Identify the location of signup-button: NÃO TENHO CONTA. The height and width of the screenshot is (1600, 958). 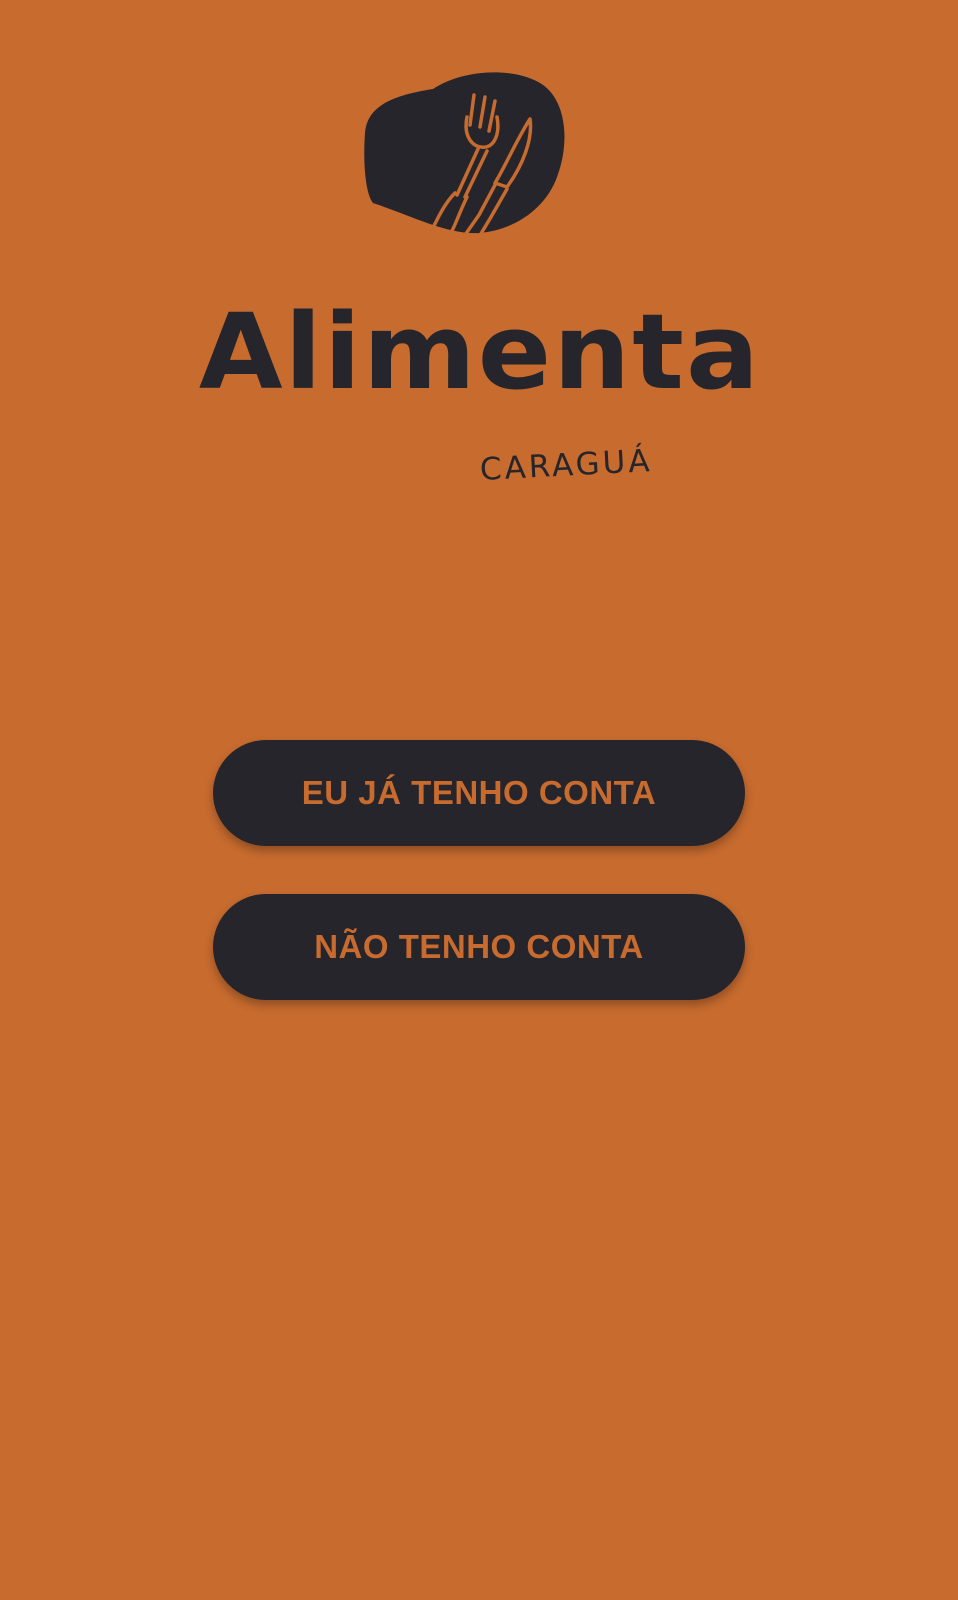
(479, 947).